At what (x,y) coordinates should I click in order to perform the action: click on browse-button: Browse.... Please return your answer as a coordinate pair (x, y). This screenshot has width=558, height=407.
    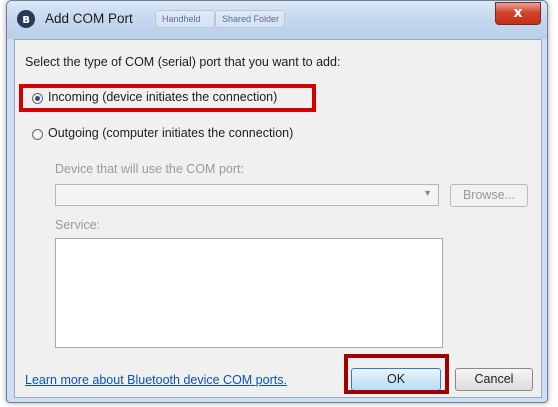
    Looking at the image, I should click on (489, 195).